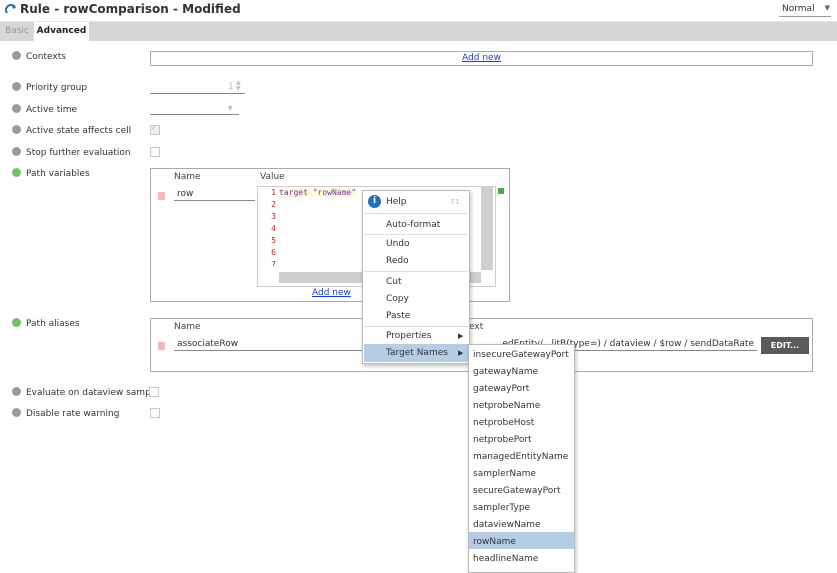 Image resolution: width=837 pixels, height=573 pixels. What do you see at coordinates (798, 9) in the screenshot?
I see `mode-value: Normal` at bounding box center [798, 9].